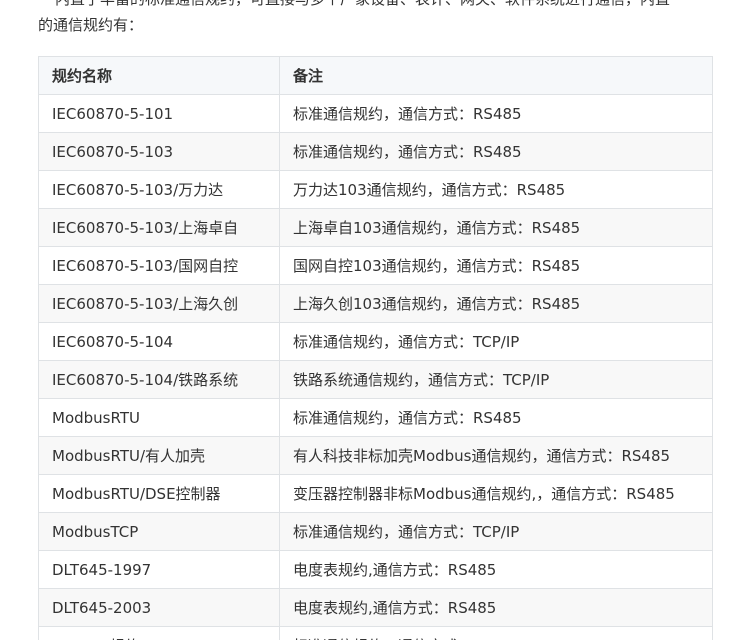 The width and height of the screenshot is (750, 640). I want to click on table-row: IEC60870-5-103 标准通信规约，通信方式：RS485, so click(375, 151).